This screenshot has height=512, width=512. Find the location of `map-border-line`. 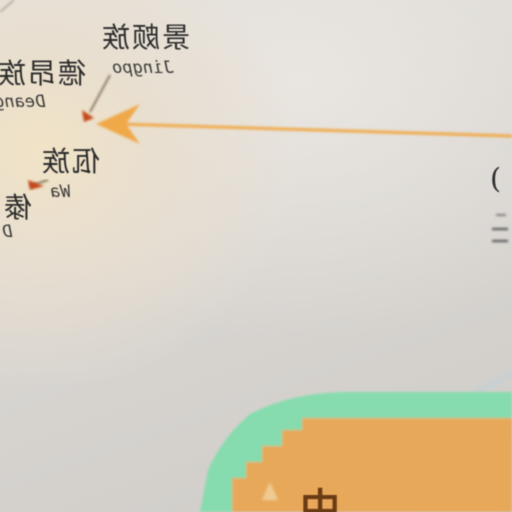

map-border-line is located at coordinates (7, 6).